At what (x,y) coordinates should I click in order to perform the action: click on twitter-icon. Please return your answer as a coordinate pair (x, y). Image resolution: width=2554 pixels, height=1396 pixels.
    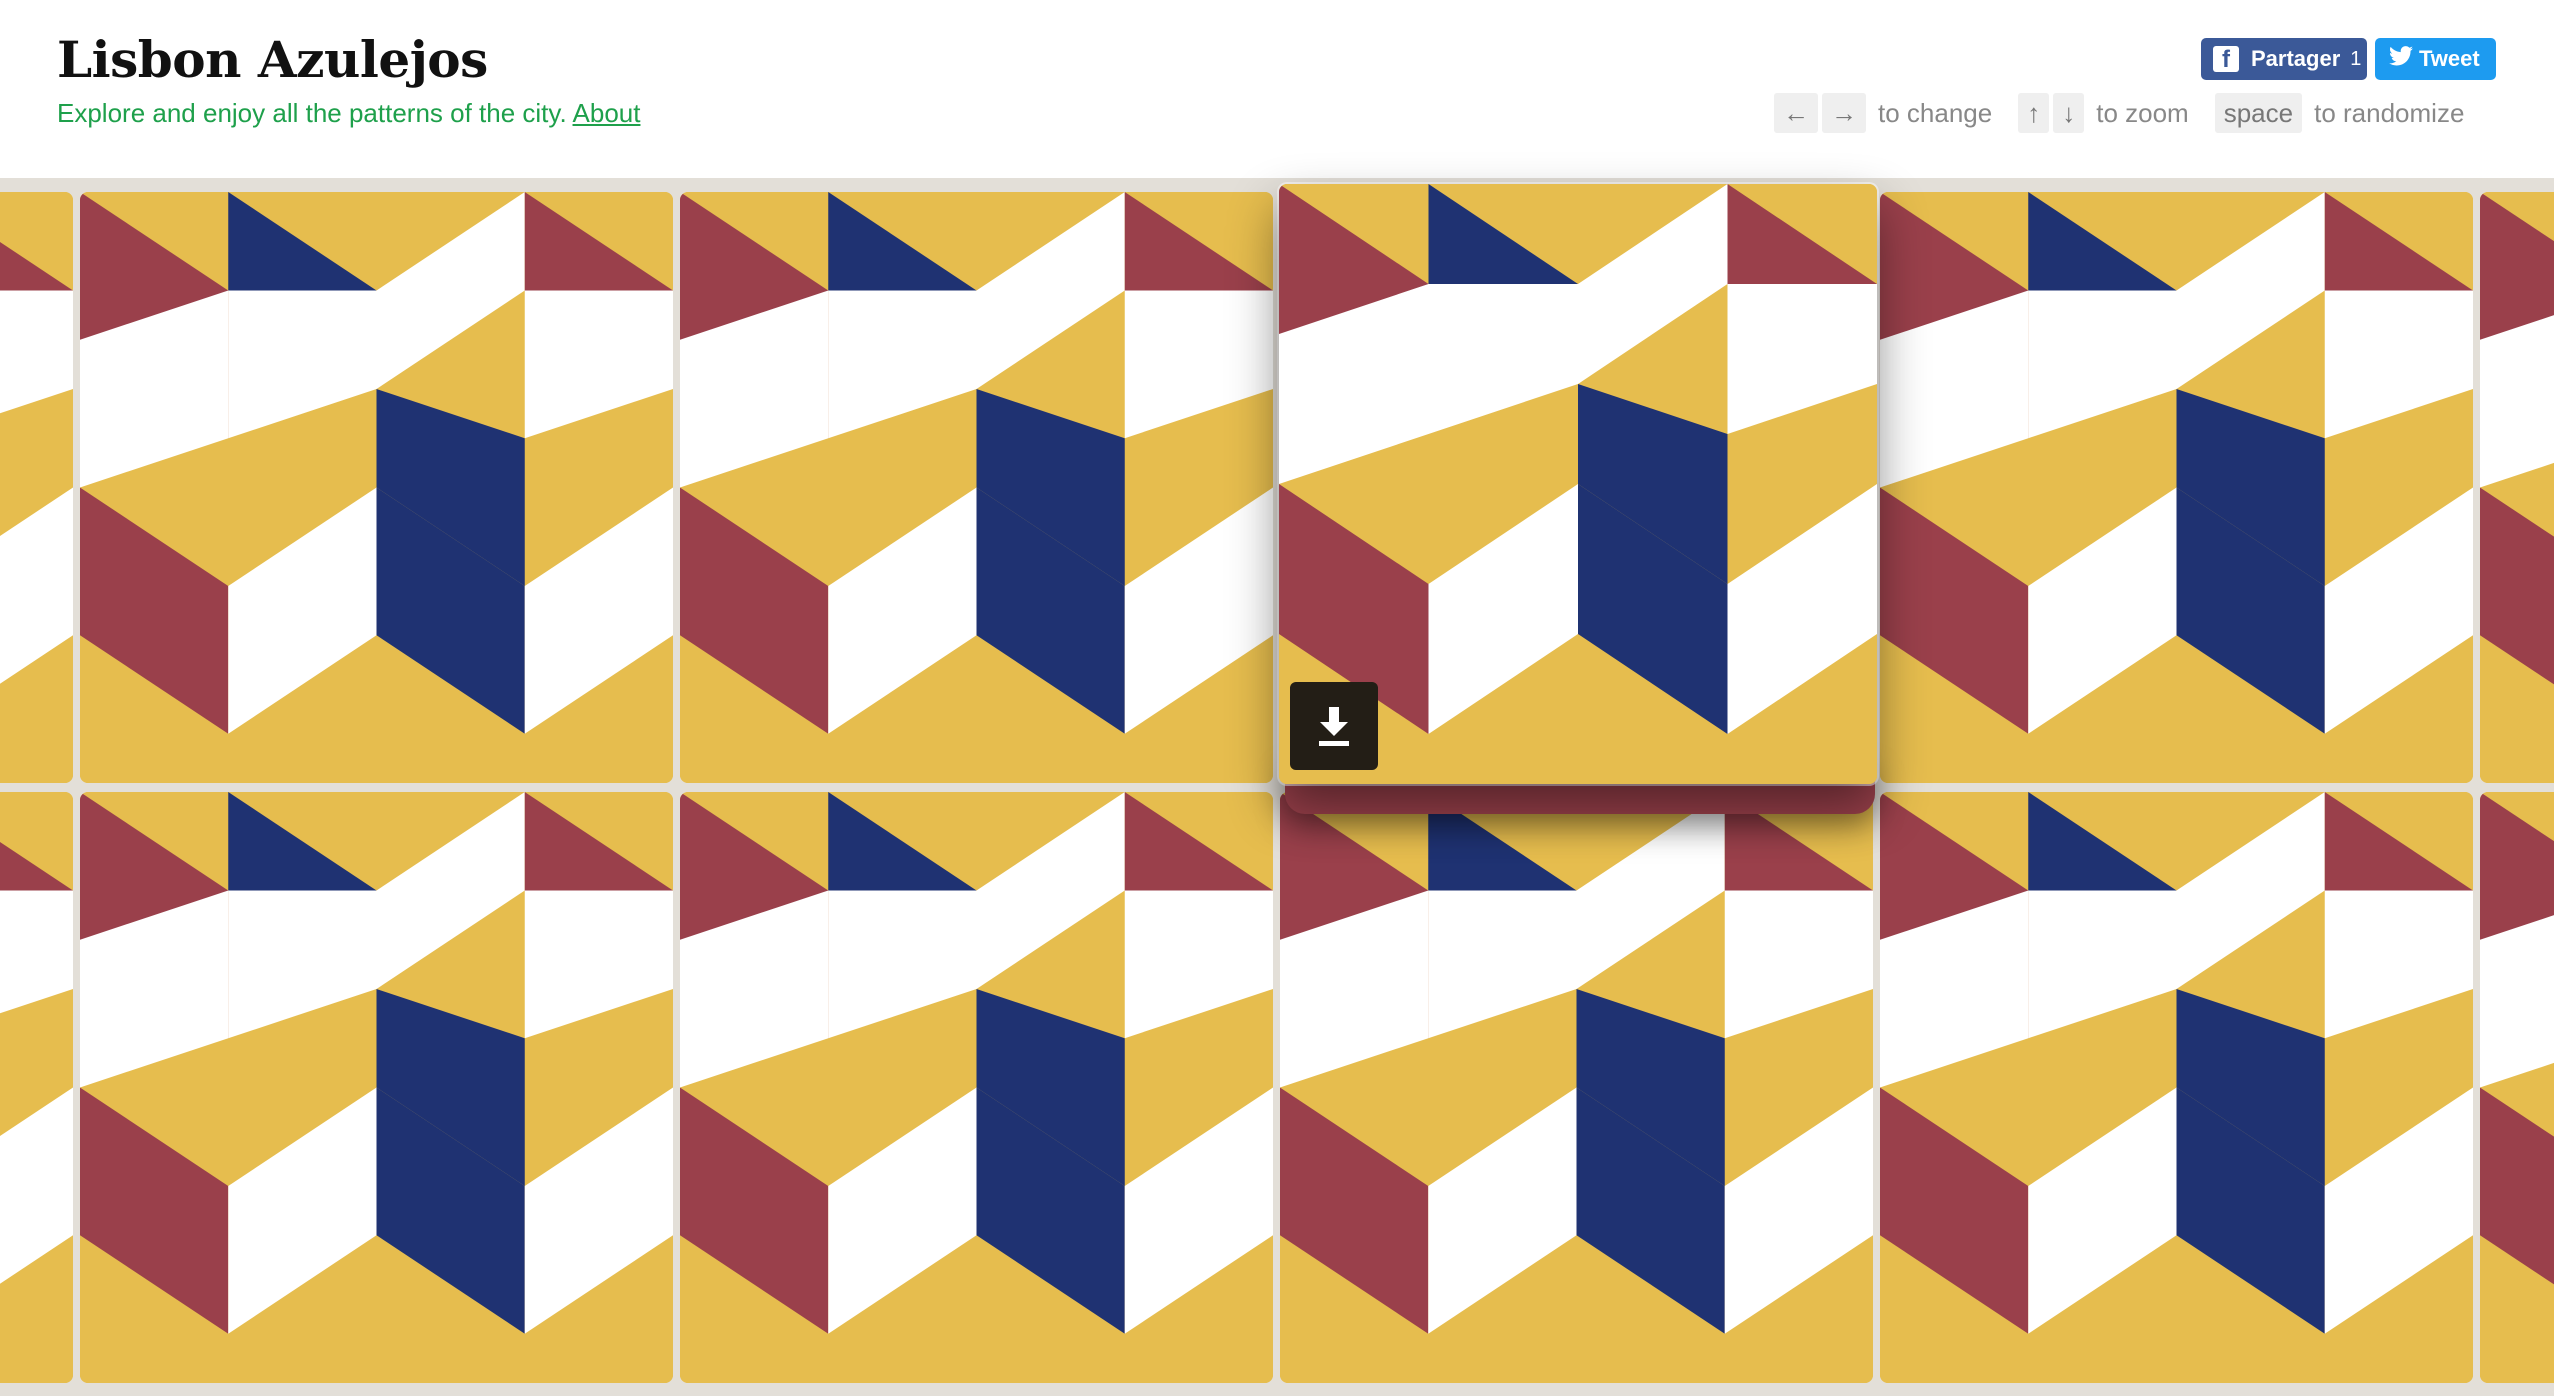
    Looking at the image, I should click on (2401, 59).